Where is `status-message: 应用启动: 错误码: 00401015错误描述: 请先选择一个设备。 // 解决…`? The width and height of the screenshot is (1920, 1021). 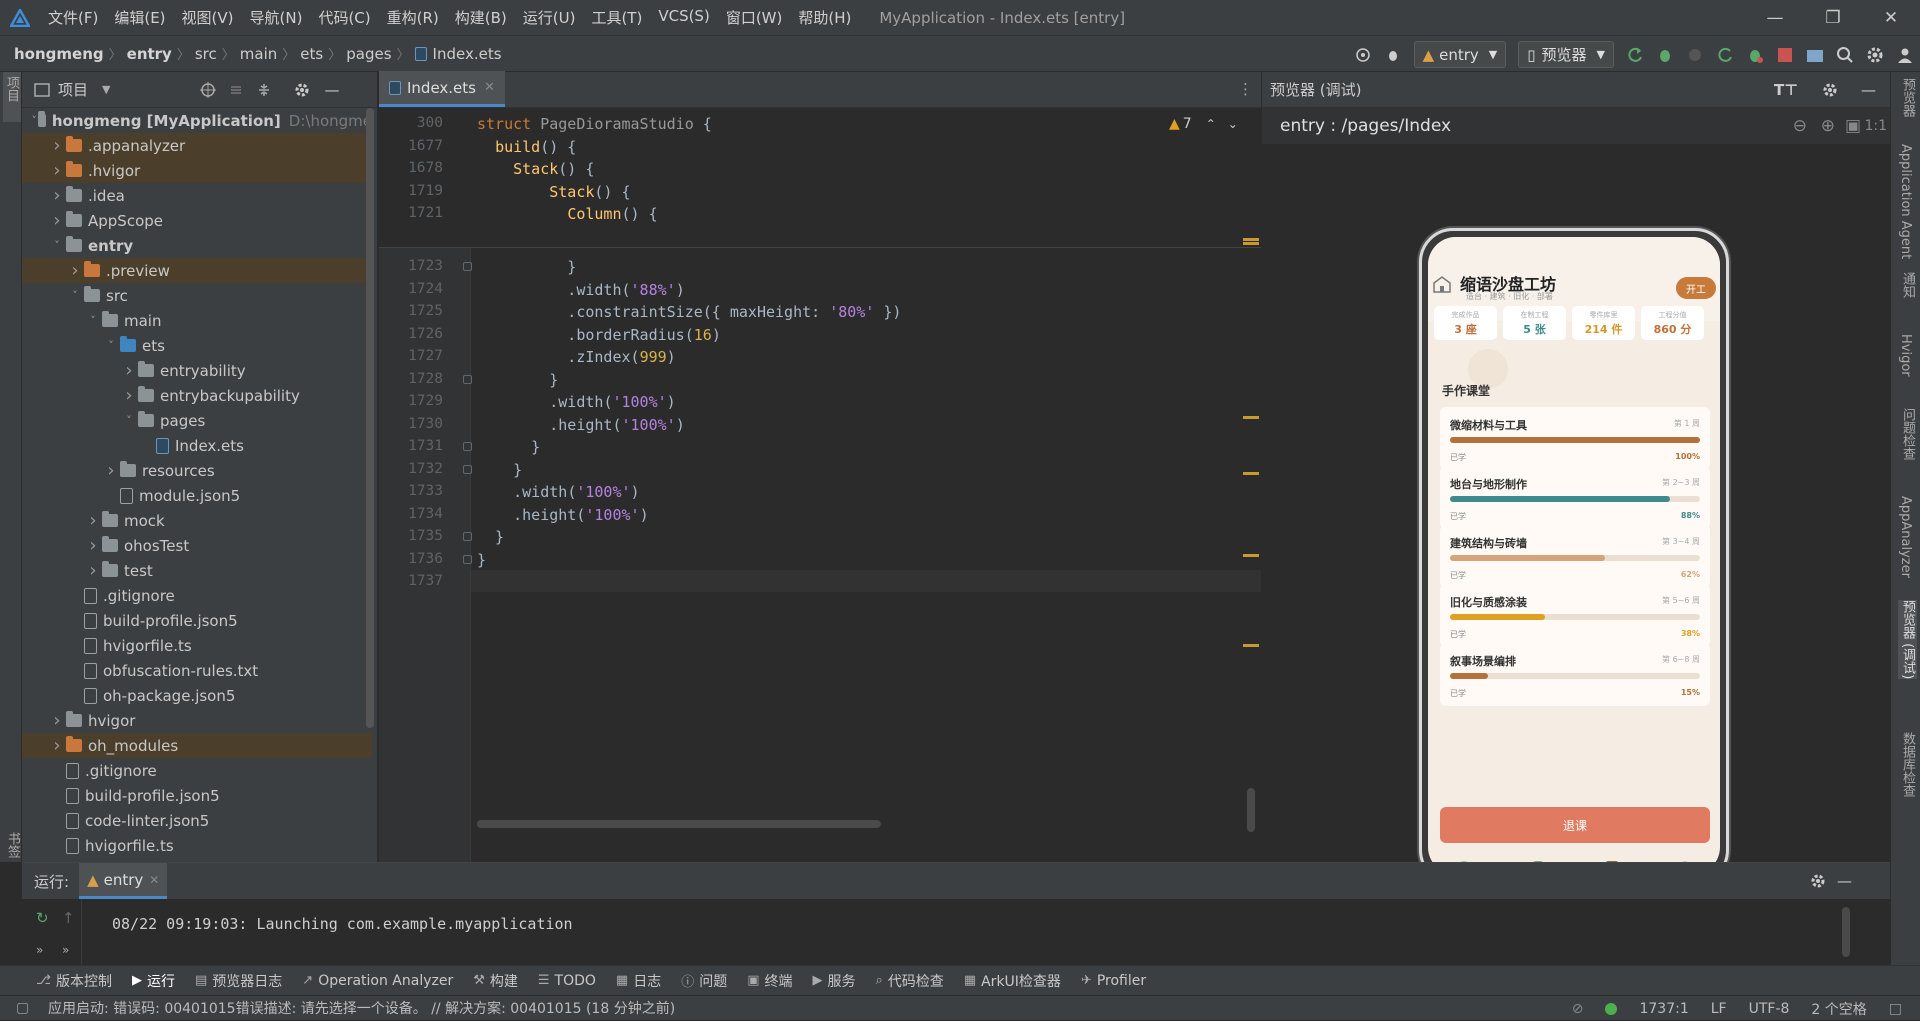
status-message: 应用启动: 错误码: 00401015错误描述: 请先选择一个设备。 // 解决… is located at coordinates (361, 1008).